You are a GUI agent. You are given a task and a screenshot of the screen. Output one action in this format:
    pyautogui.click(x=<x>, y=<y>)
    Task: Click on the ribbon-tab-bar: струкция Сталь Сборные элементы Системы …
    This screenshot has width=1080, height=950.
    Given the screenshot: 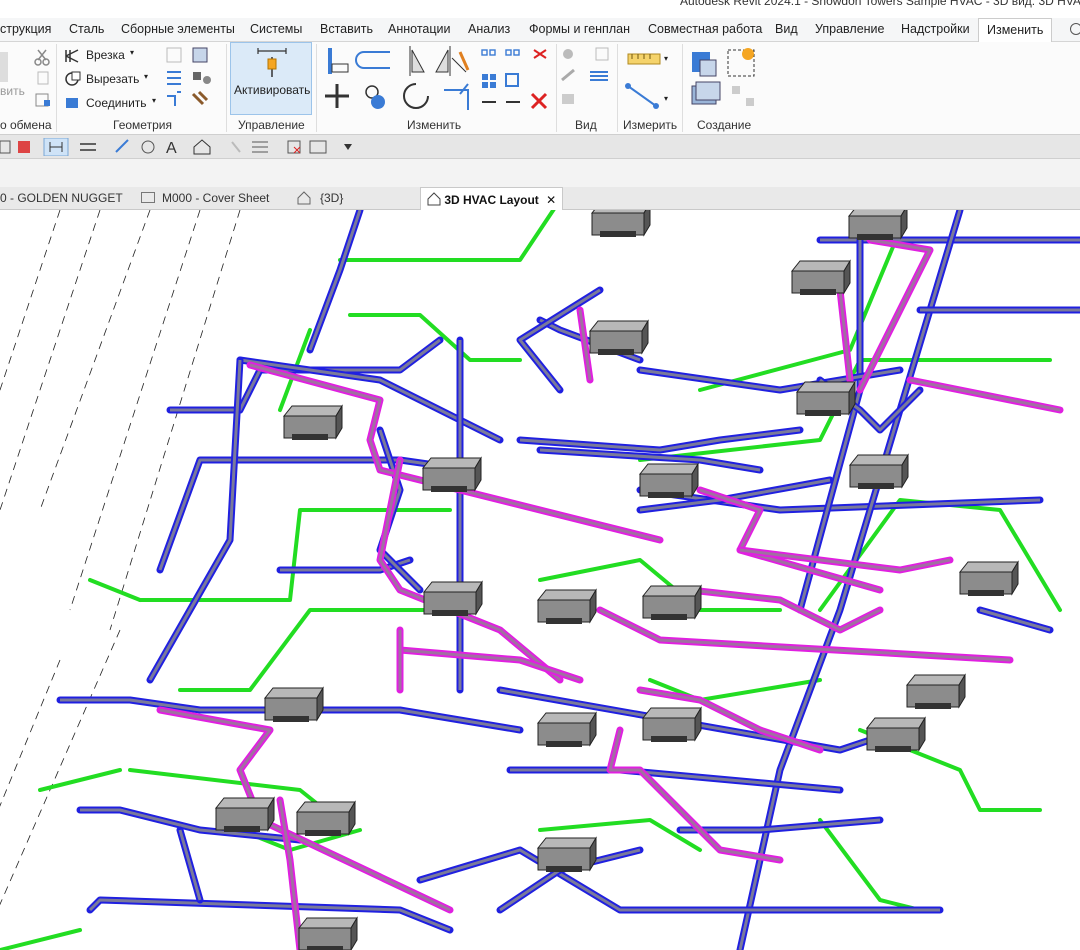 What is the action you would take?
    pyautogui.click(x=540, y=30)
    